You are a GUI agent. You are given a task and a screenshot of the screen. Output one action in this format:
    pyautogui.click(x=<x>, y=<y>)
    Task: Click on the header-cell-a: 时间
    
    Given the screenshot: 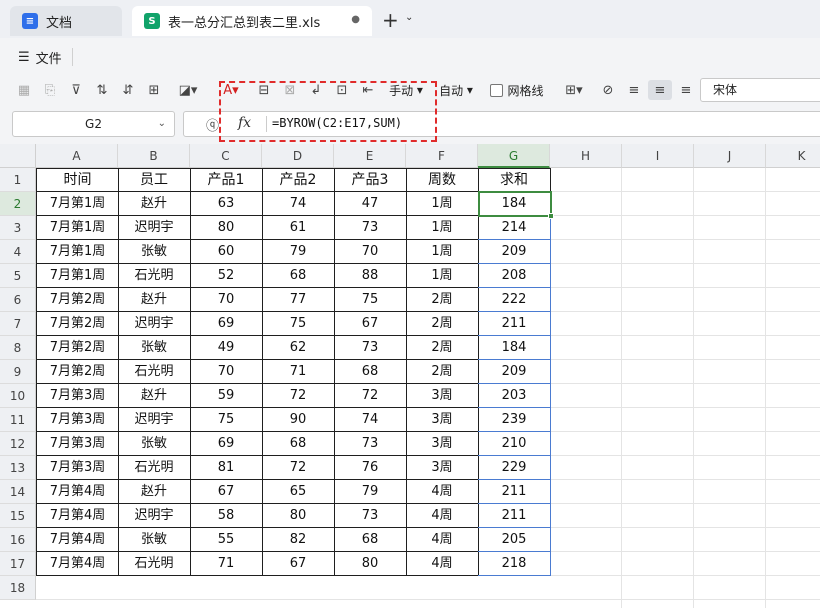 What is the action you would take?
    pyautogui.click(x=77, y=180)
    